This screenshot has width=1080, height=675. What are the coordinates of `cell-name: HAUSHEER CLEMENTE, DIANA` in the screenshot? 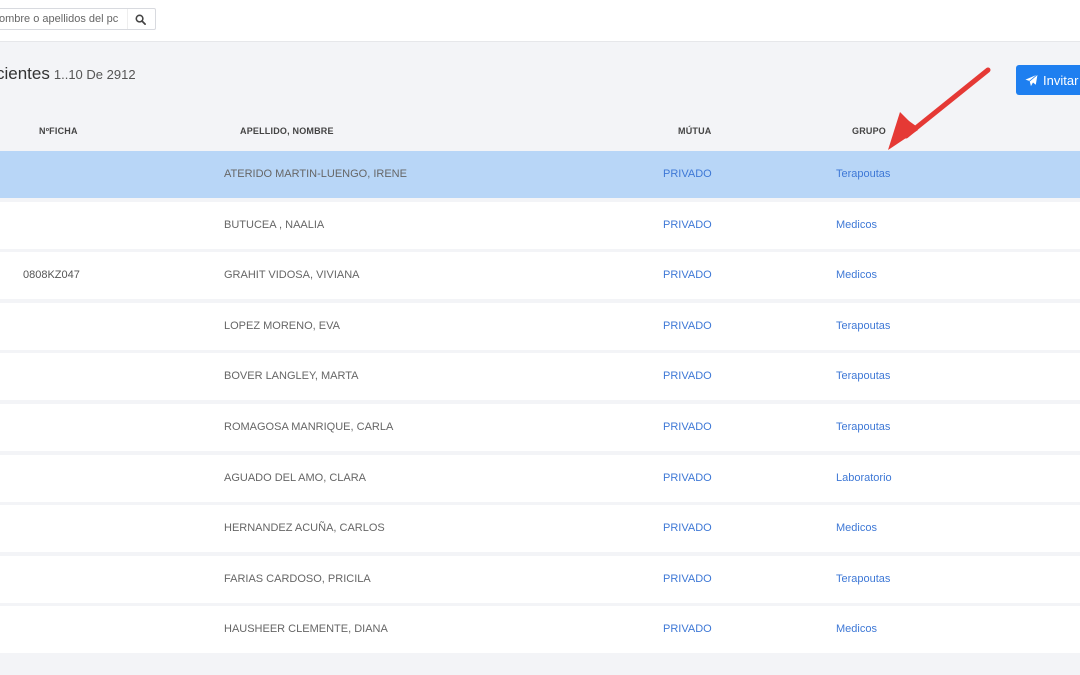 It's located at (306, 629).